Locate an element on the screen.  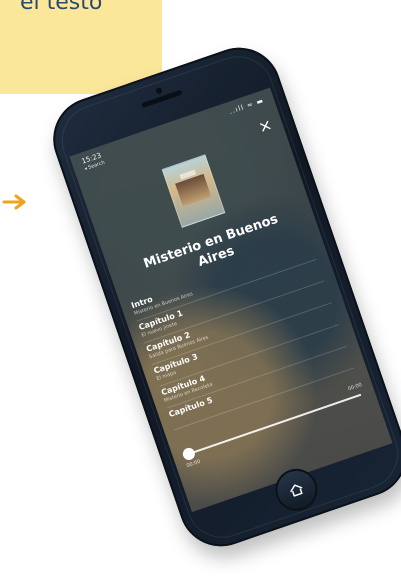
close-button: × is located at coordinates (265, 125).